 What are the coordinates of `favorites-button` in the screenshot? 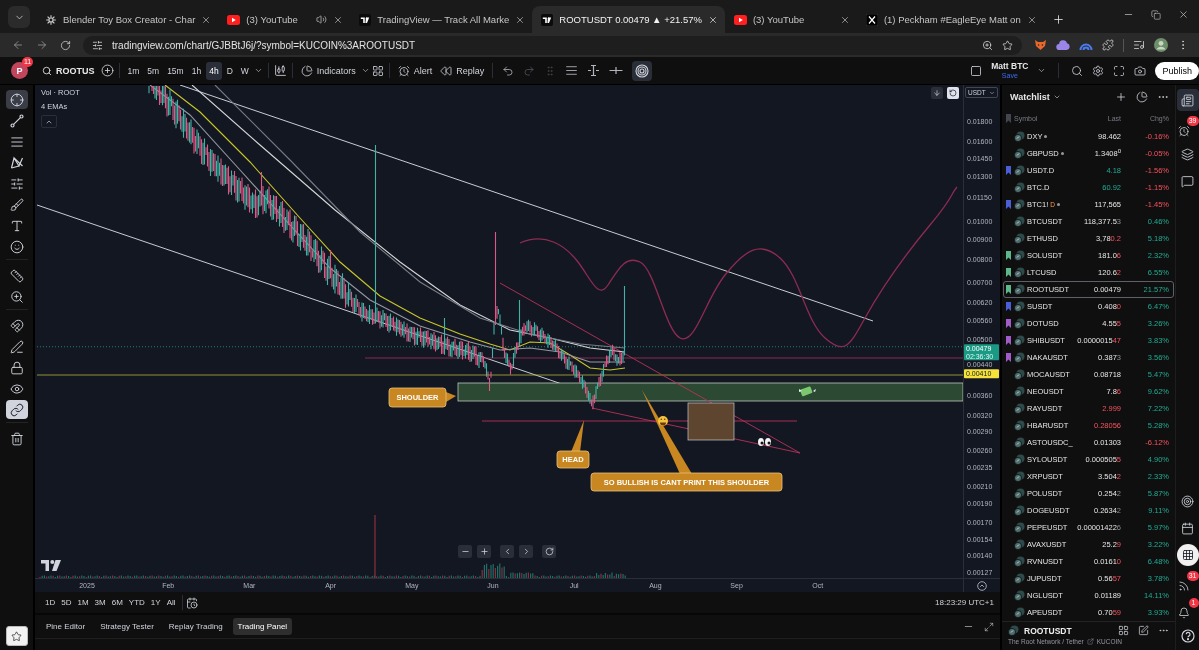 It's located at (16, 636).